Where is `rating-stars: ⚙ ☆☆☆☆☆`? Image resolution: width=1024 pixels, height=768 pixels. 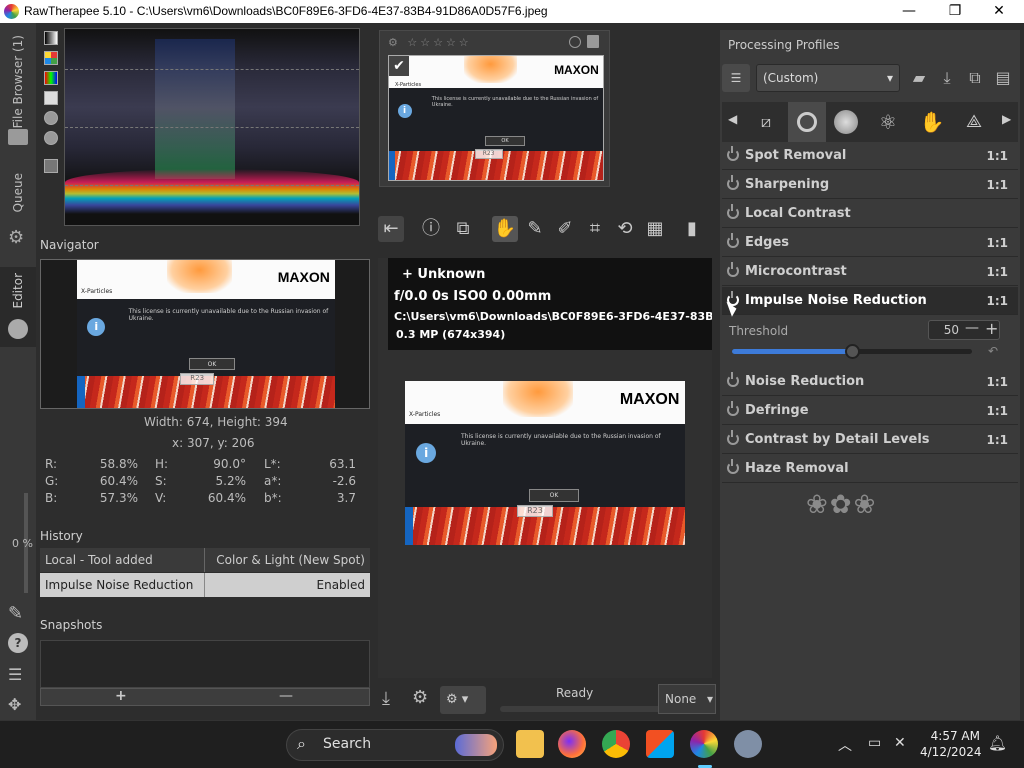 rating-stars: ⚙ ☆☆☆☆☆ is located at coordinates (430, 42).